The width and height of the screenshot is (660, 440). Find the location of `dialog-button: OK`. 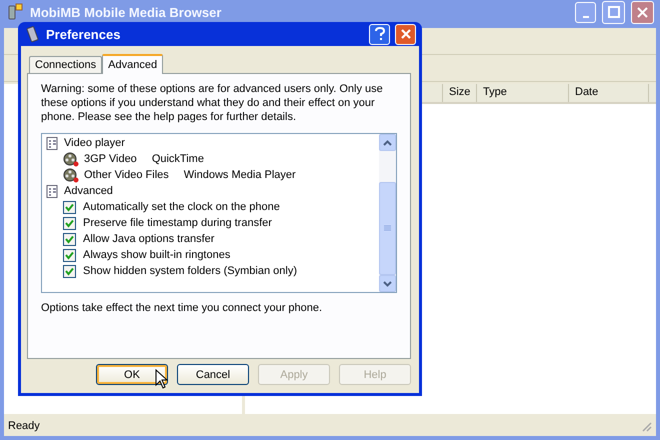

dialog-button: OK is located at coordinates (132, 374).